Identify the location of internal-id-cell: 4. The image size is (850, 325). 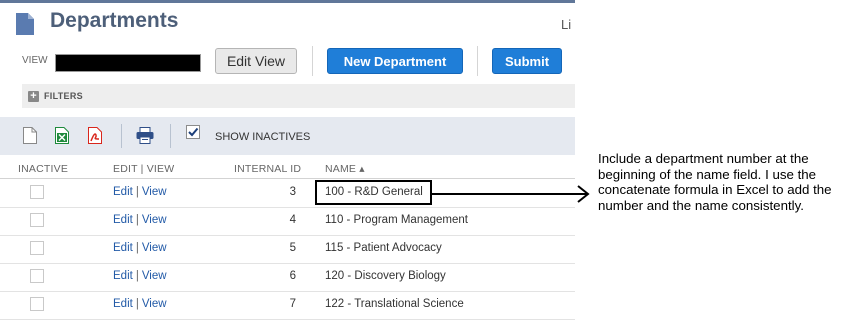
(292, 220).